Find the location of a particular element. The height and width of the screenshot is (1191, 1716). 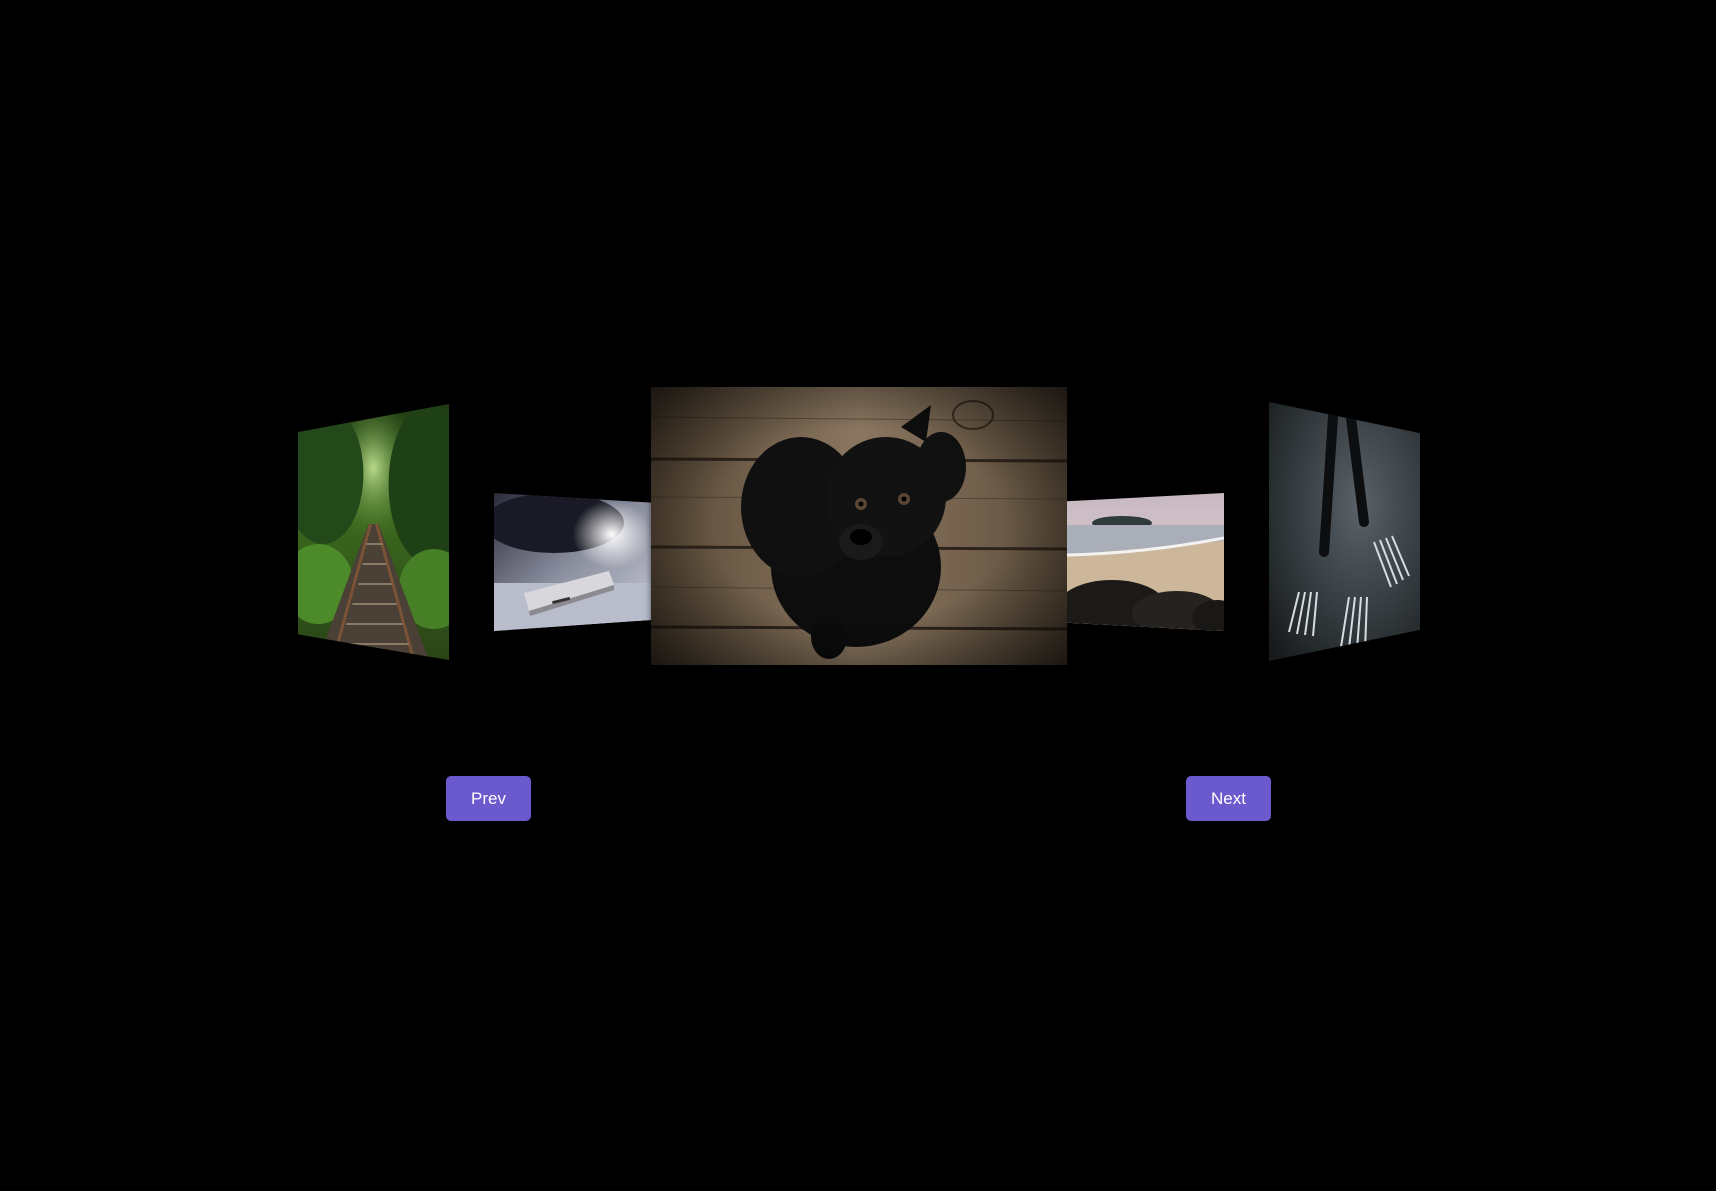

beach-image is located at coordinates (1145, 562).